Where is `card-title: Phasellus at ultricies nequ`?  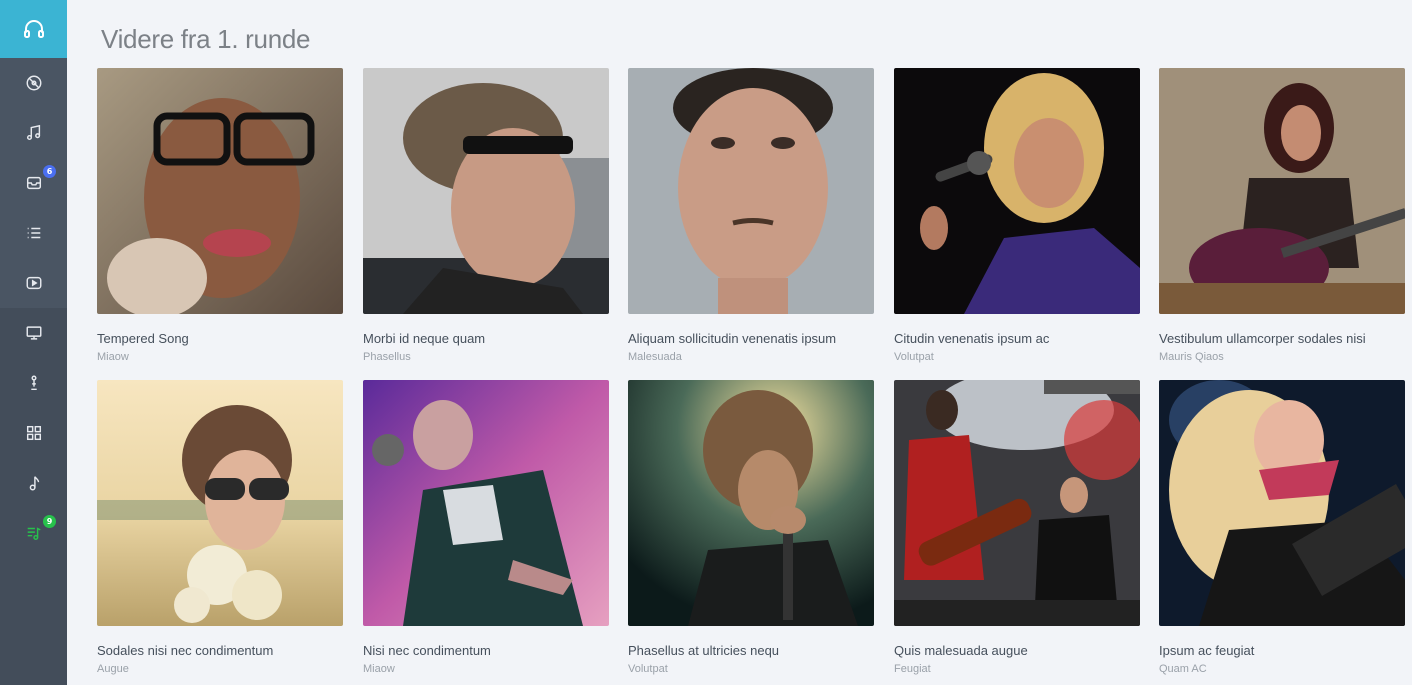 card-title: Phasellus at ultricies nequ is located at coordinates (751, 650).